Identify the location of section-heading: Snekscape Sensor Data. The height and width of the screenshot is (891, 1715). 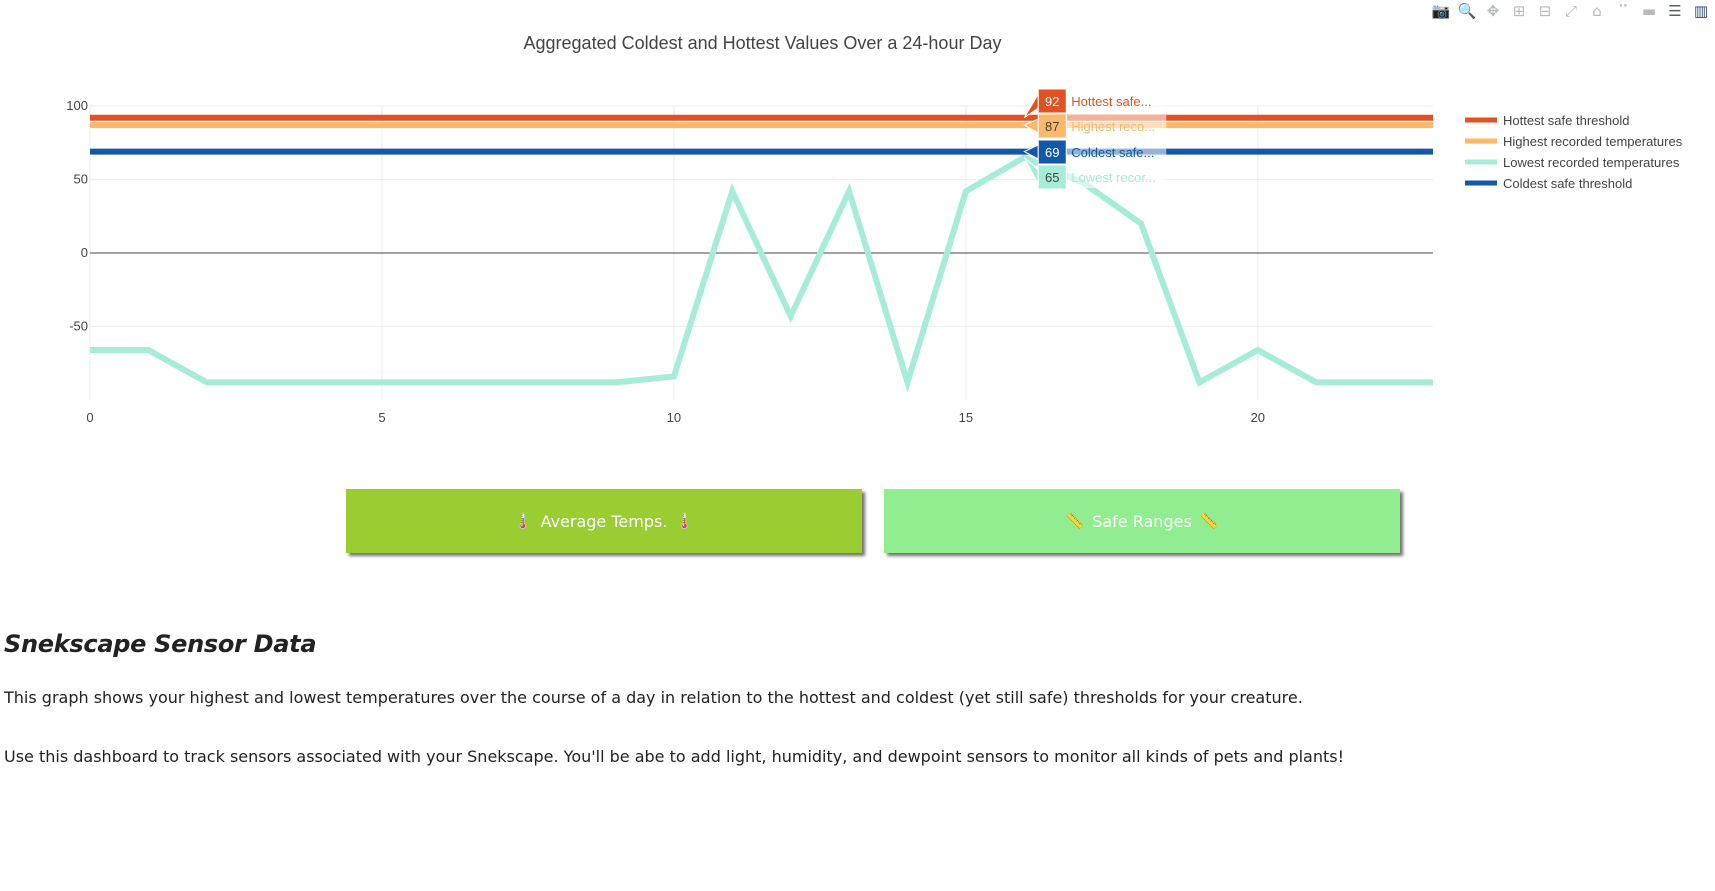
(160, 644).